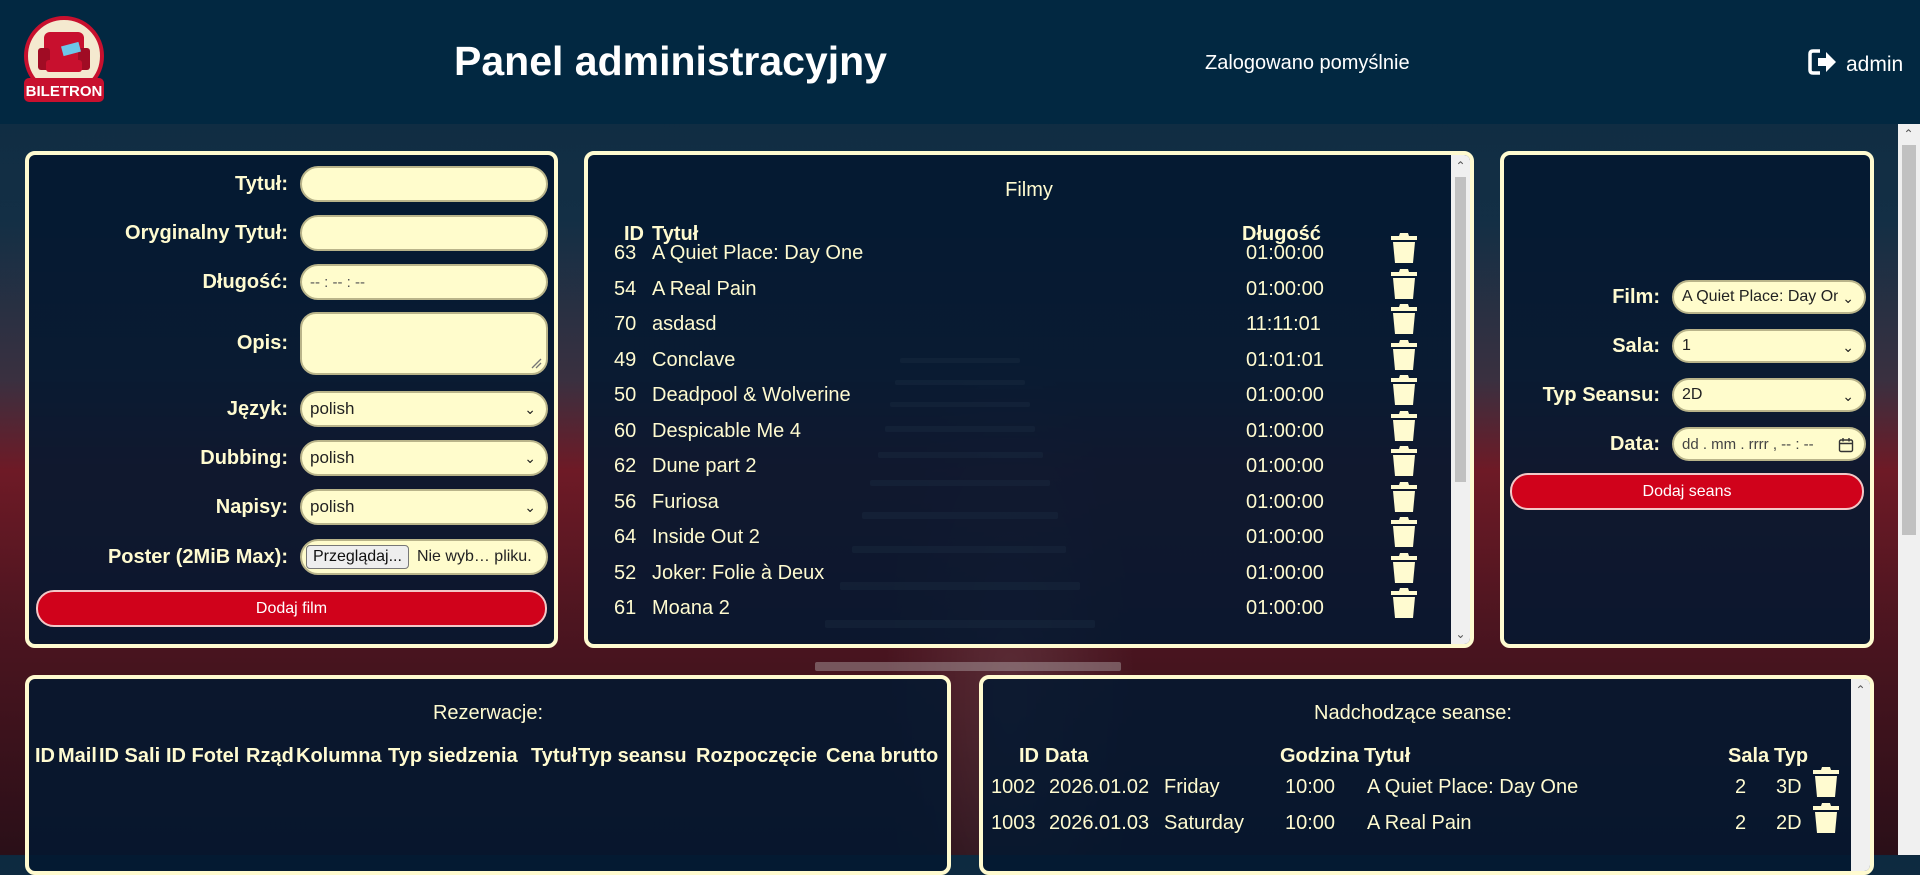 The height and width of the screenshot is (875, 1920). What do you see at coordinates (424, 507) in the screenshot?
I see `subtitles-select: polish ⌄` at bounding box center [424, 507].